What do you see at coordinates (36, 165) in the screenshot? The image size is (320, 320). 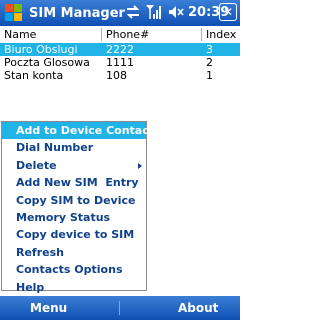 I see `menu-item-label: Delete` at bounding box center [36, 165].